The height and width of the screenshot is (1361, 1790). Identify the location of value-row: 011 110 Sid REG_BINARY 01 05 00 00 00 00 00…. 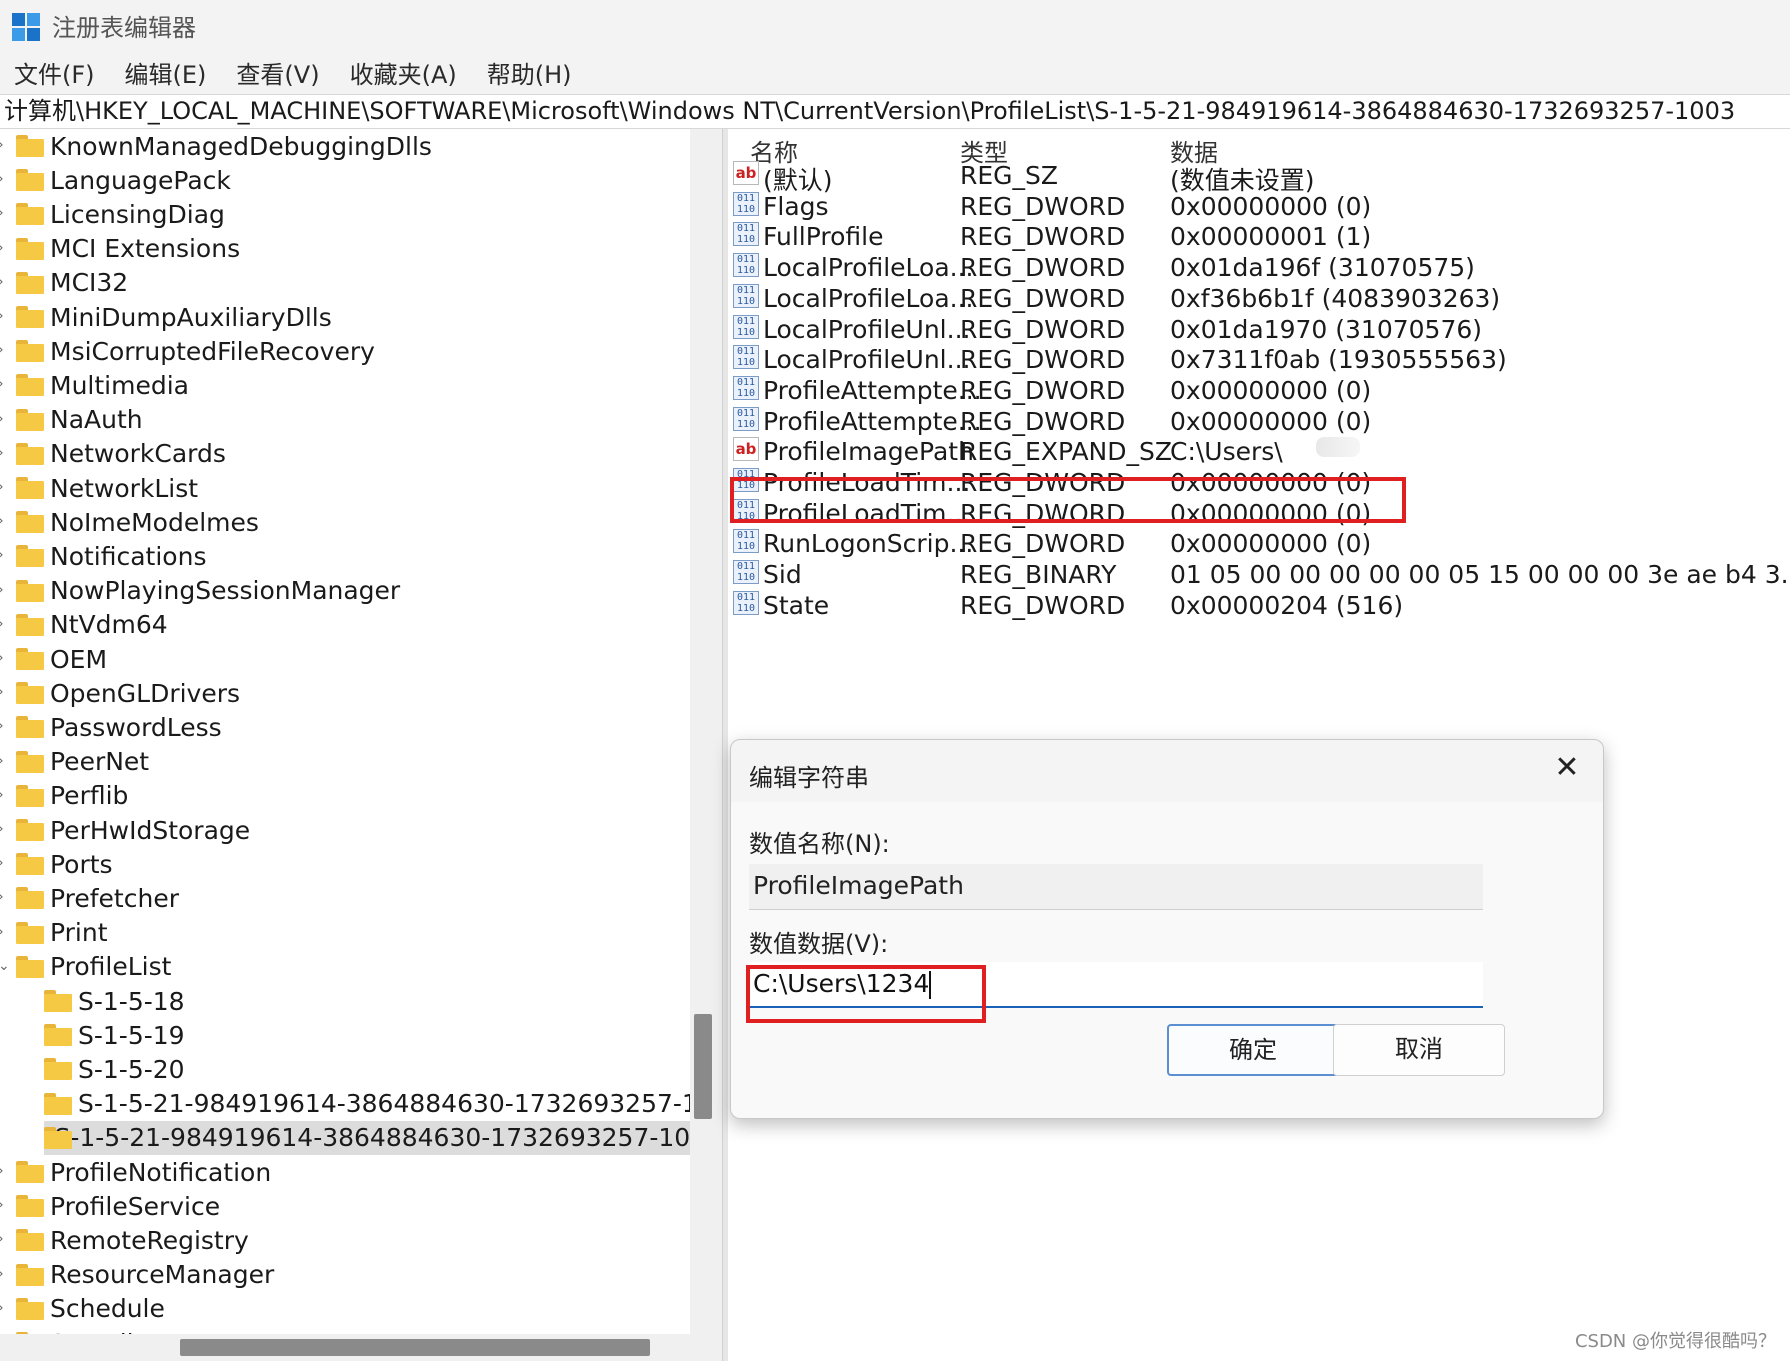
(1259, 575).